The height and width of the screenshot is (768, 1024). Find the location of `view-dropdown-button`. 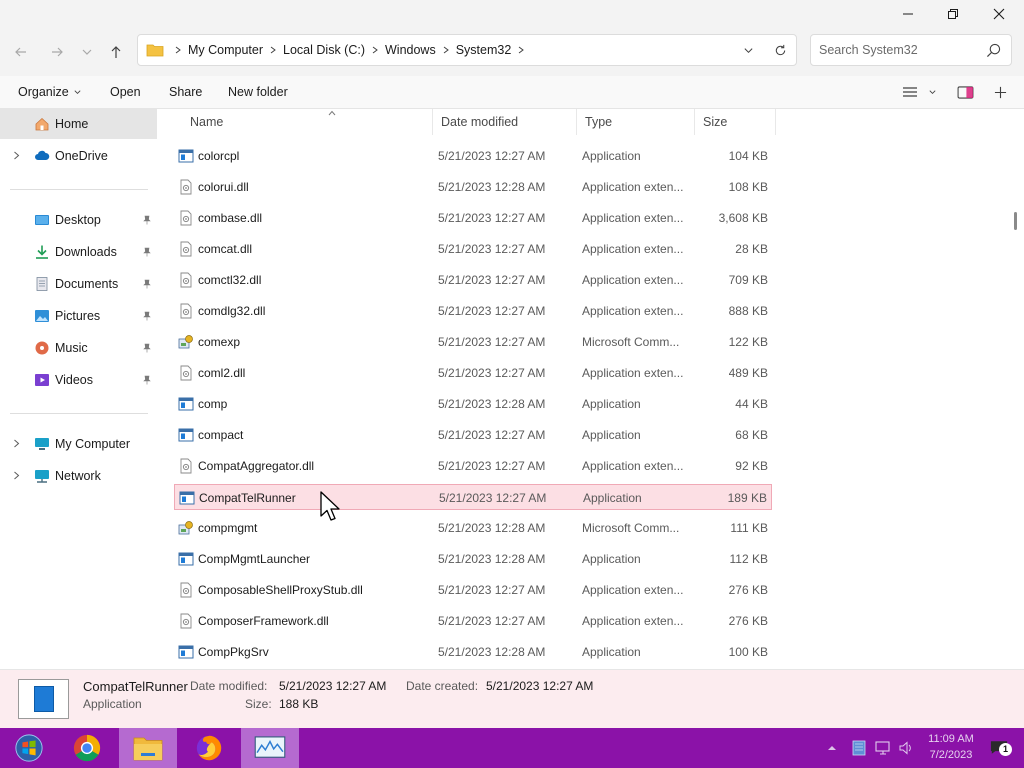

view-dropdown-button is located at coordinates (932, 92).